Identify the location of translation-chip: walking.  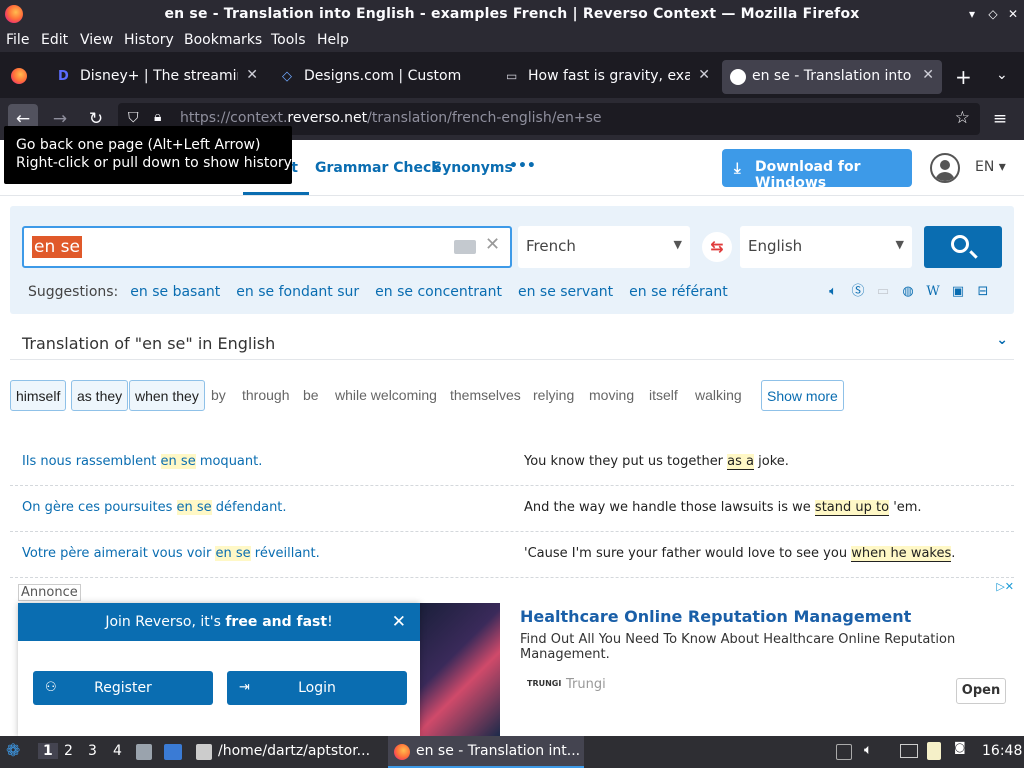
(718, 395).